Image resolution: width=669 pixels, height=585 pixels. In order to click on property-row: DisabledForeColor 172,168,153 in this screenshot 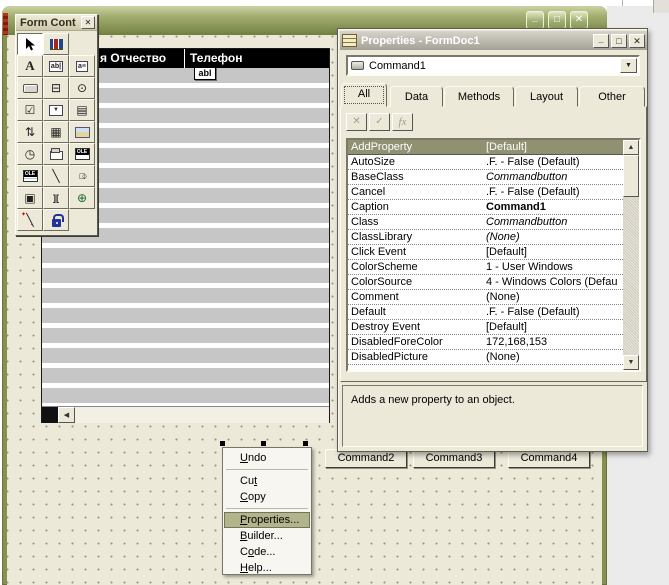, I will do `click(485, 342)`.